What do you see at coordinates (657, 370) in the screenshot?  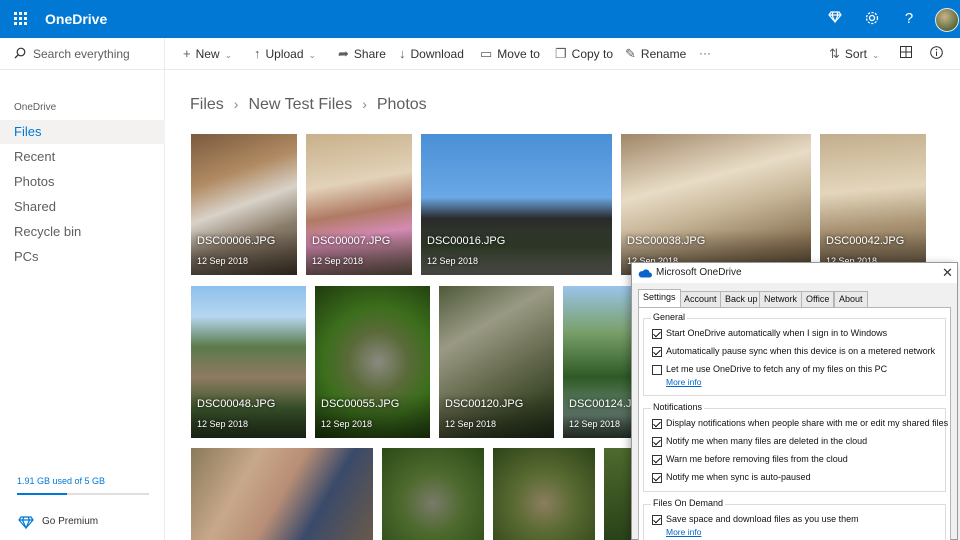 I see `checkbox-unchecked` at bounding box center [657, 370].